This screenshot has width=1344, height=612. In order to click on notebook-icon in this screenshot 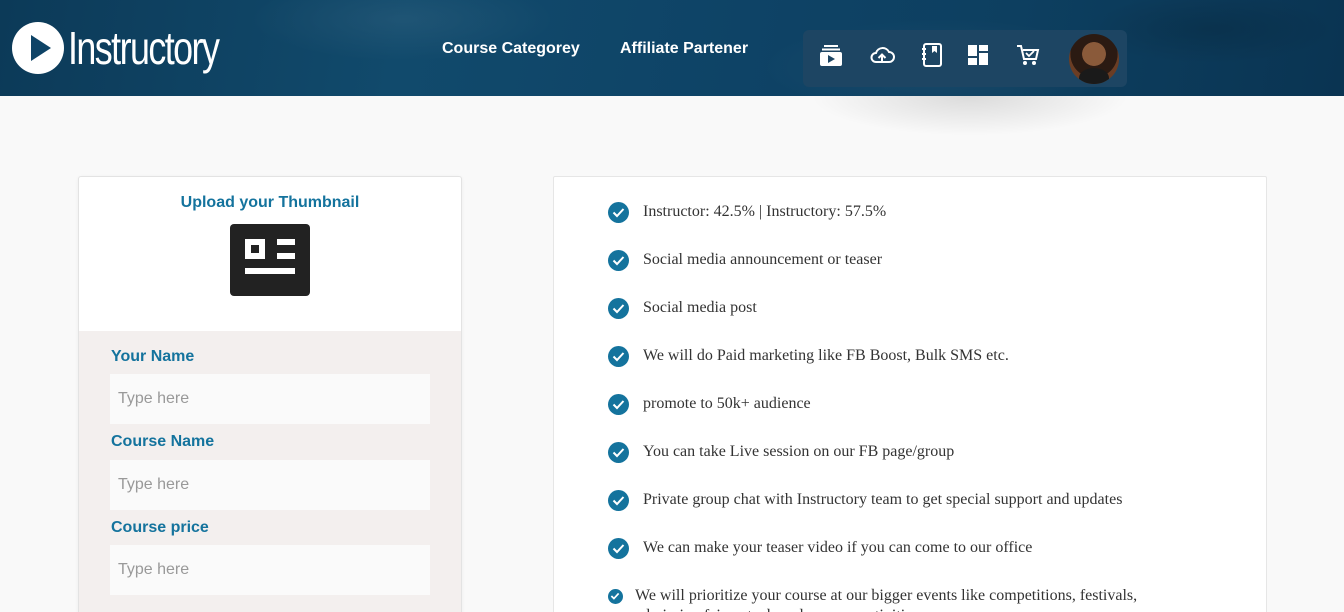, I will do `click(932, 55)`.